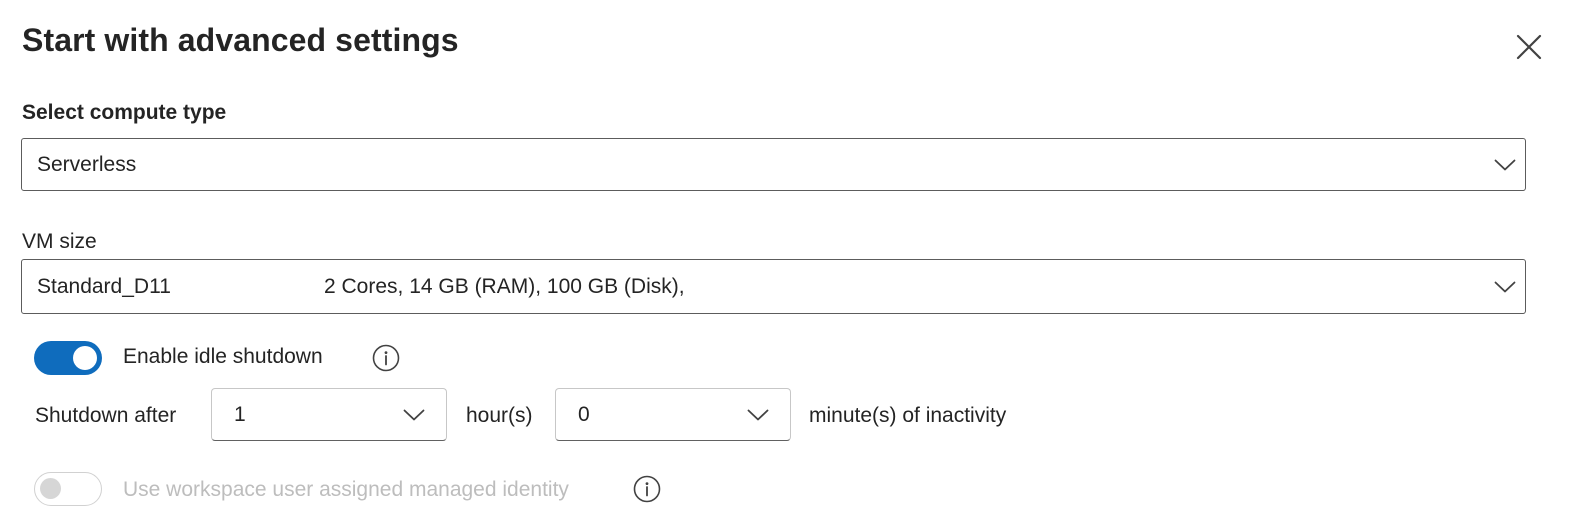 This screenshot has width=1584, height=516. Describe the element at coordinates (673, 414) in the screenshot. I see `minutes-dropdown: 0` at that location.